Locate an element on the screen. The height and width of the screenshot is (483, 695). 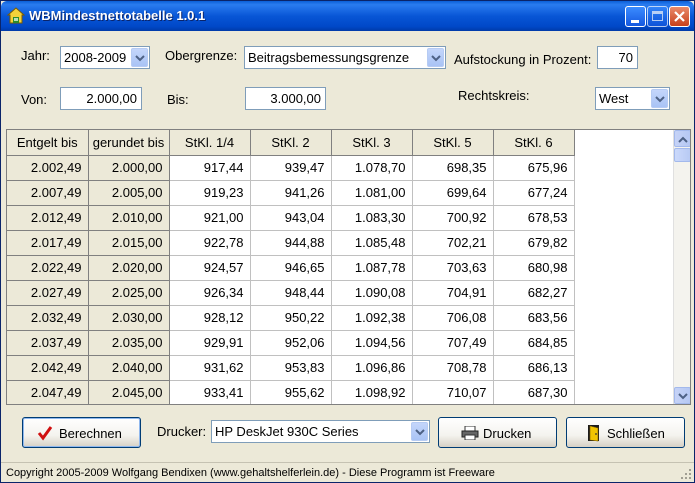
header-gerundet-bis: gerundet bis is located at coordinates (129, 143).